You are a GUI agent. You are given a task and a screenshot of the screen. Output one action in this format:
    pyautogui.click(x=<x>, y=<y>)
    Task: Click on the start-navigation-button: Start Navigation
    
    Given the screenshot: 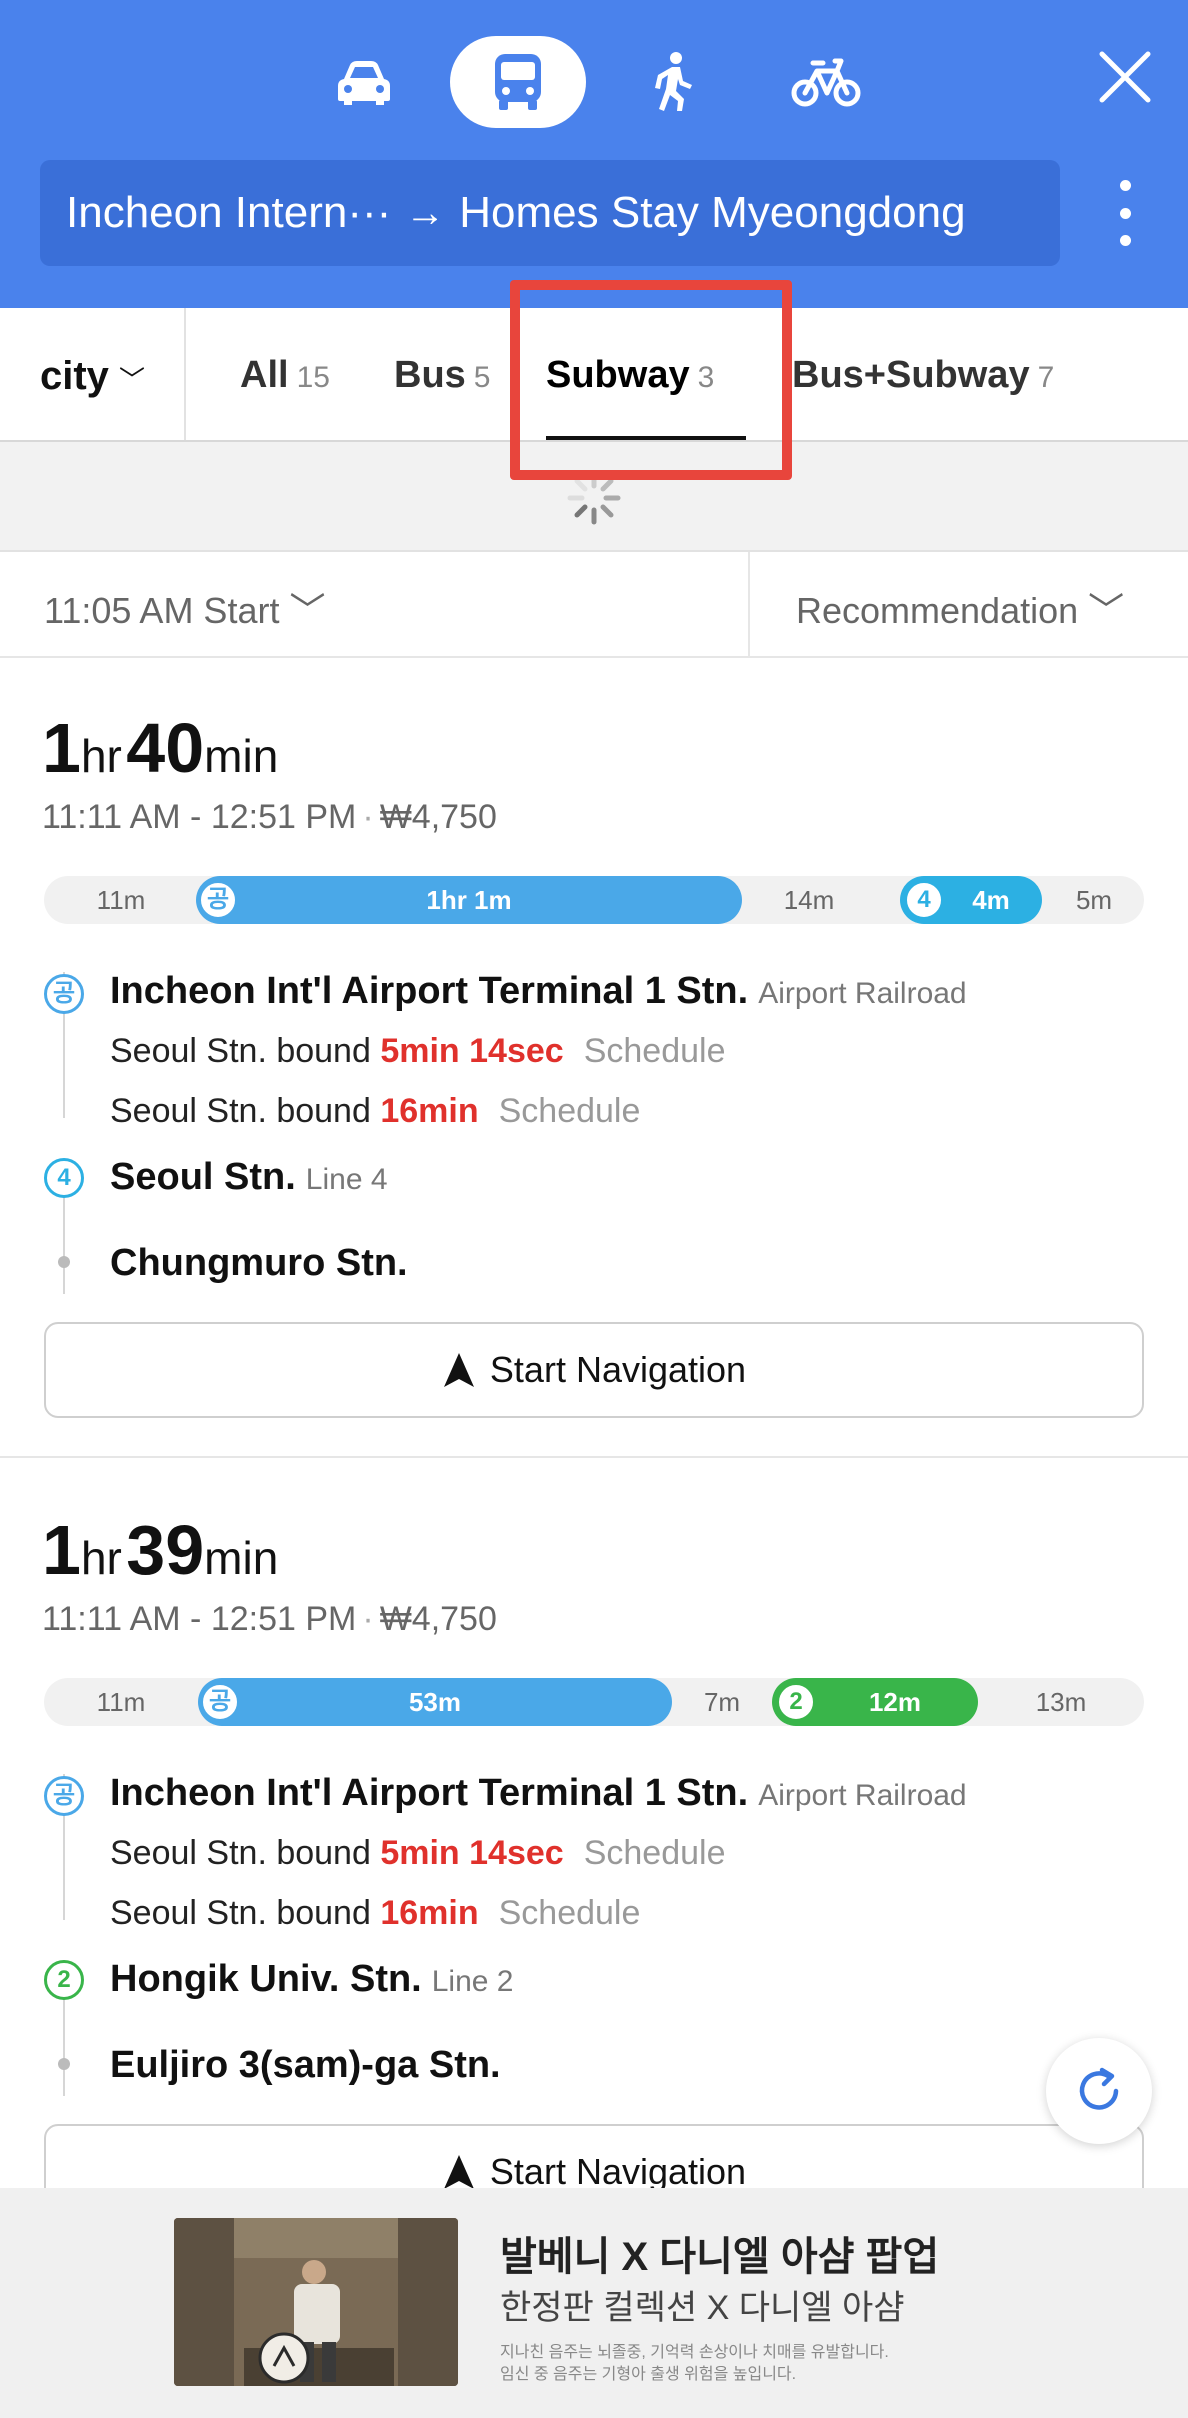 What is the action you would take?
    pyautogui.click(x=594, y=1370)
    